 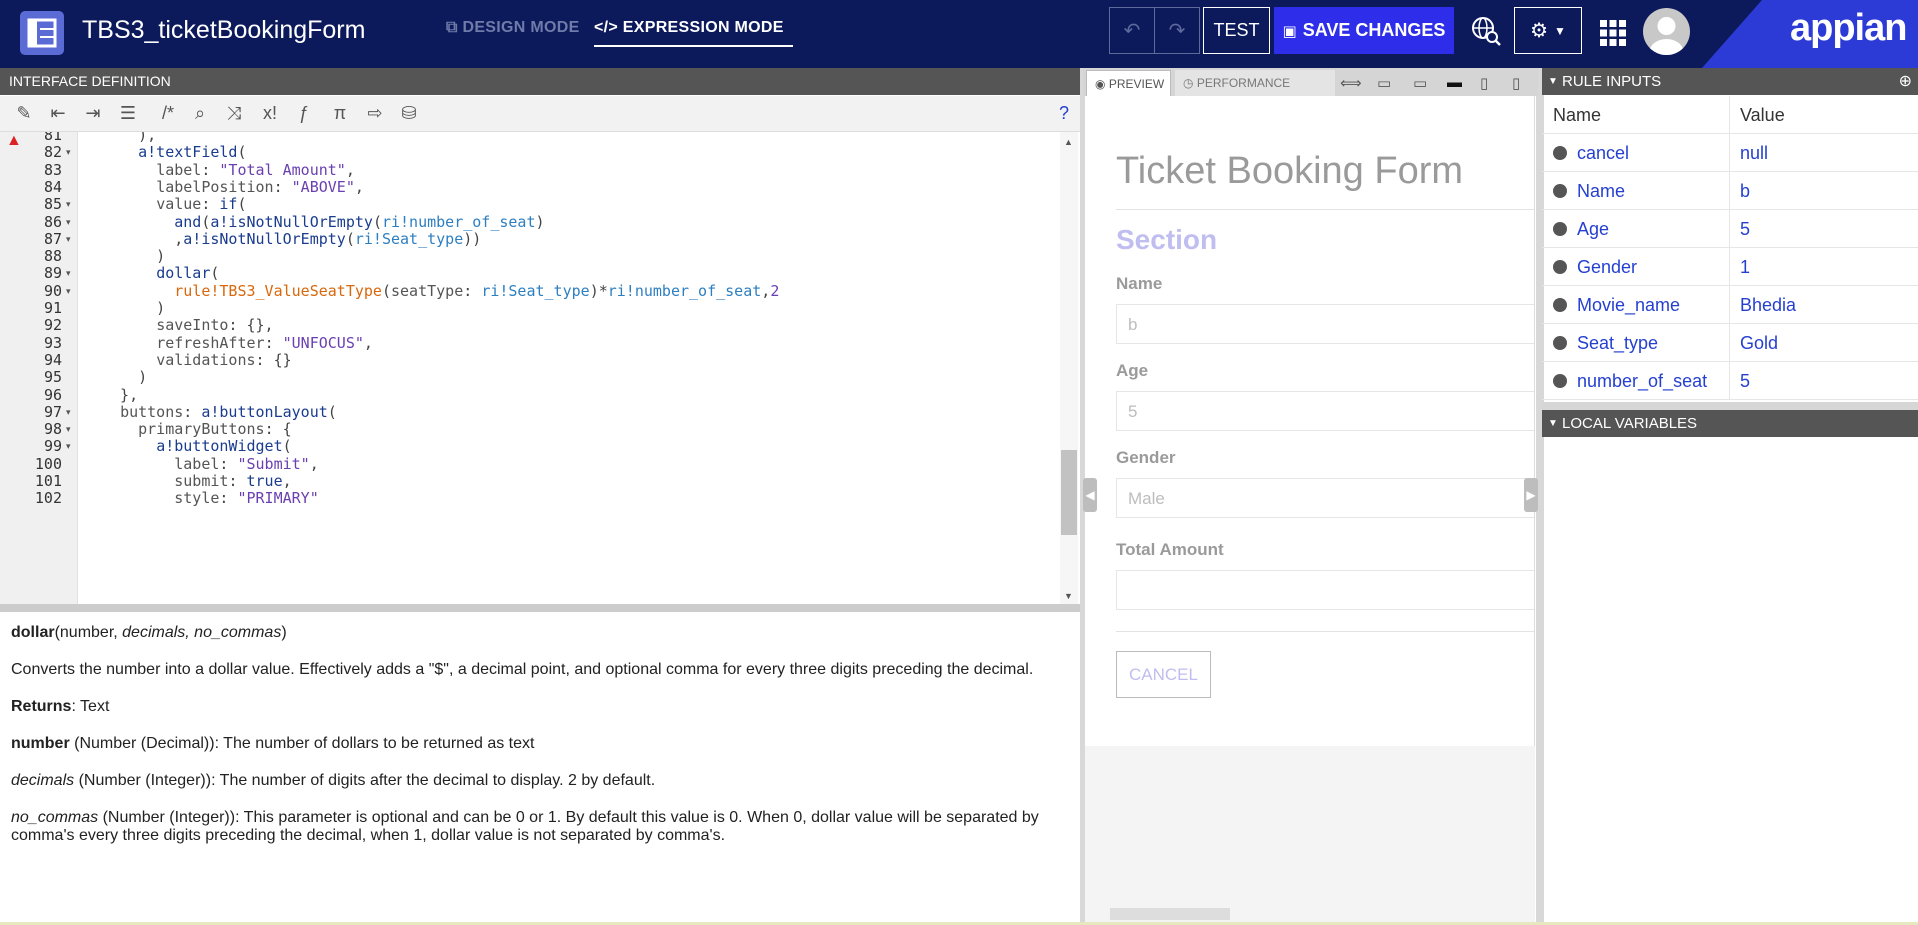 What do you see at coordinates (196, 481) in the screenshot?
I see `code-line: submit: true,` at bounding box center [196, 481].